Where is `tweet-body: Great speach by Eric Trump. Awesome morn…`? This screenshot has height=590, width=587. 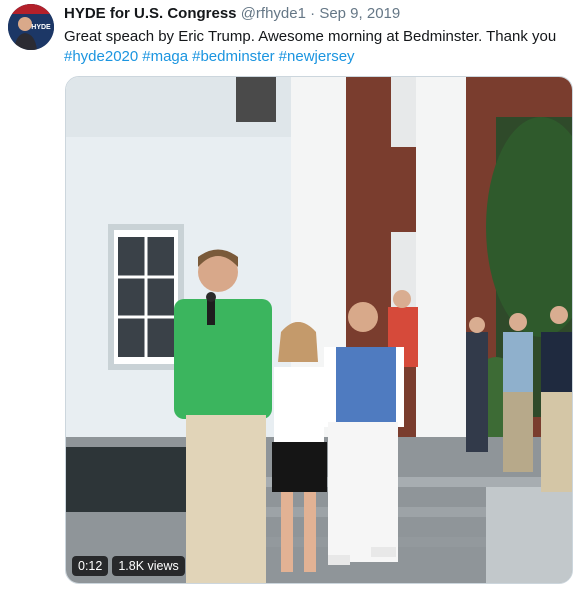 tweet-body: Great speach by Eric Trump. Awesome morn… is located at coordinates (319, 47).